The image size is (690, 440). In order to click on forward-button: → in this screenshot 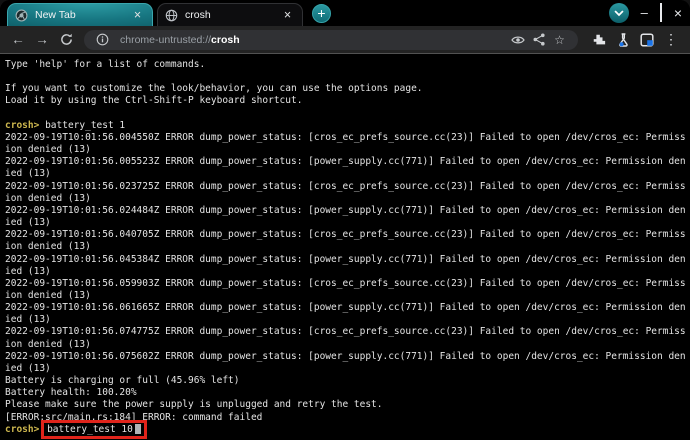, I will do `click(42, 40)`.